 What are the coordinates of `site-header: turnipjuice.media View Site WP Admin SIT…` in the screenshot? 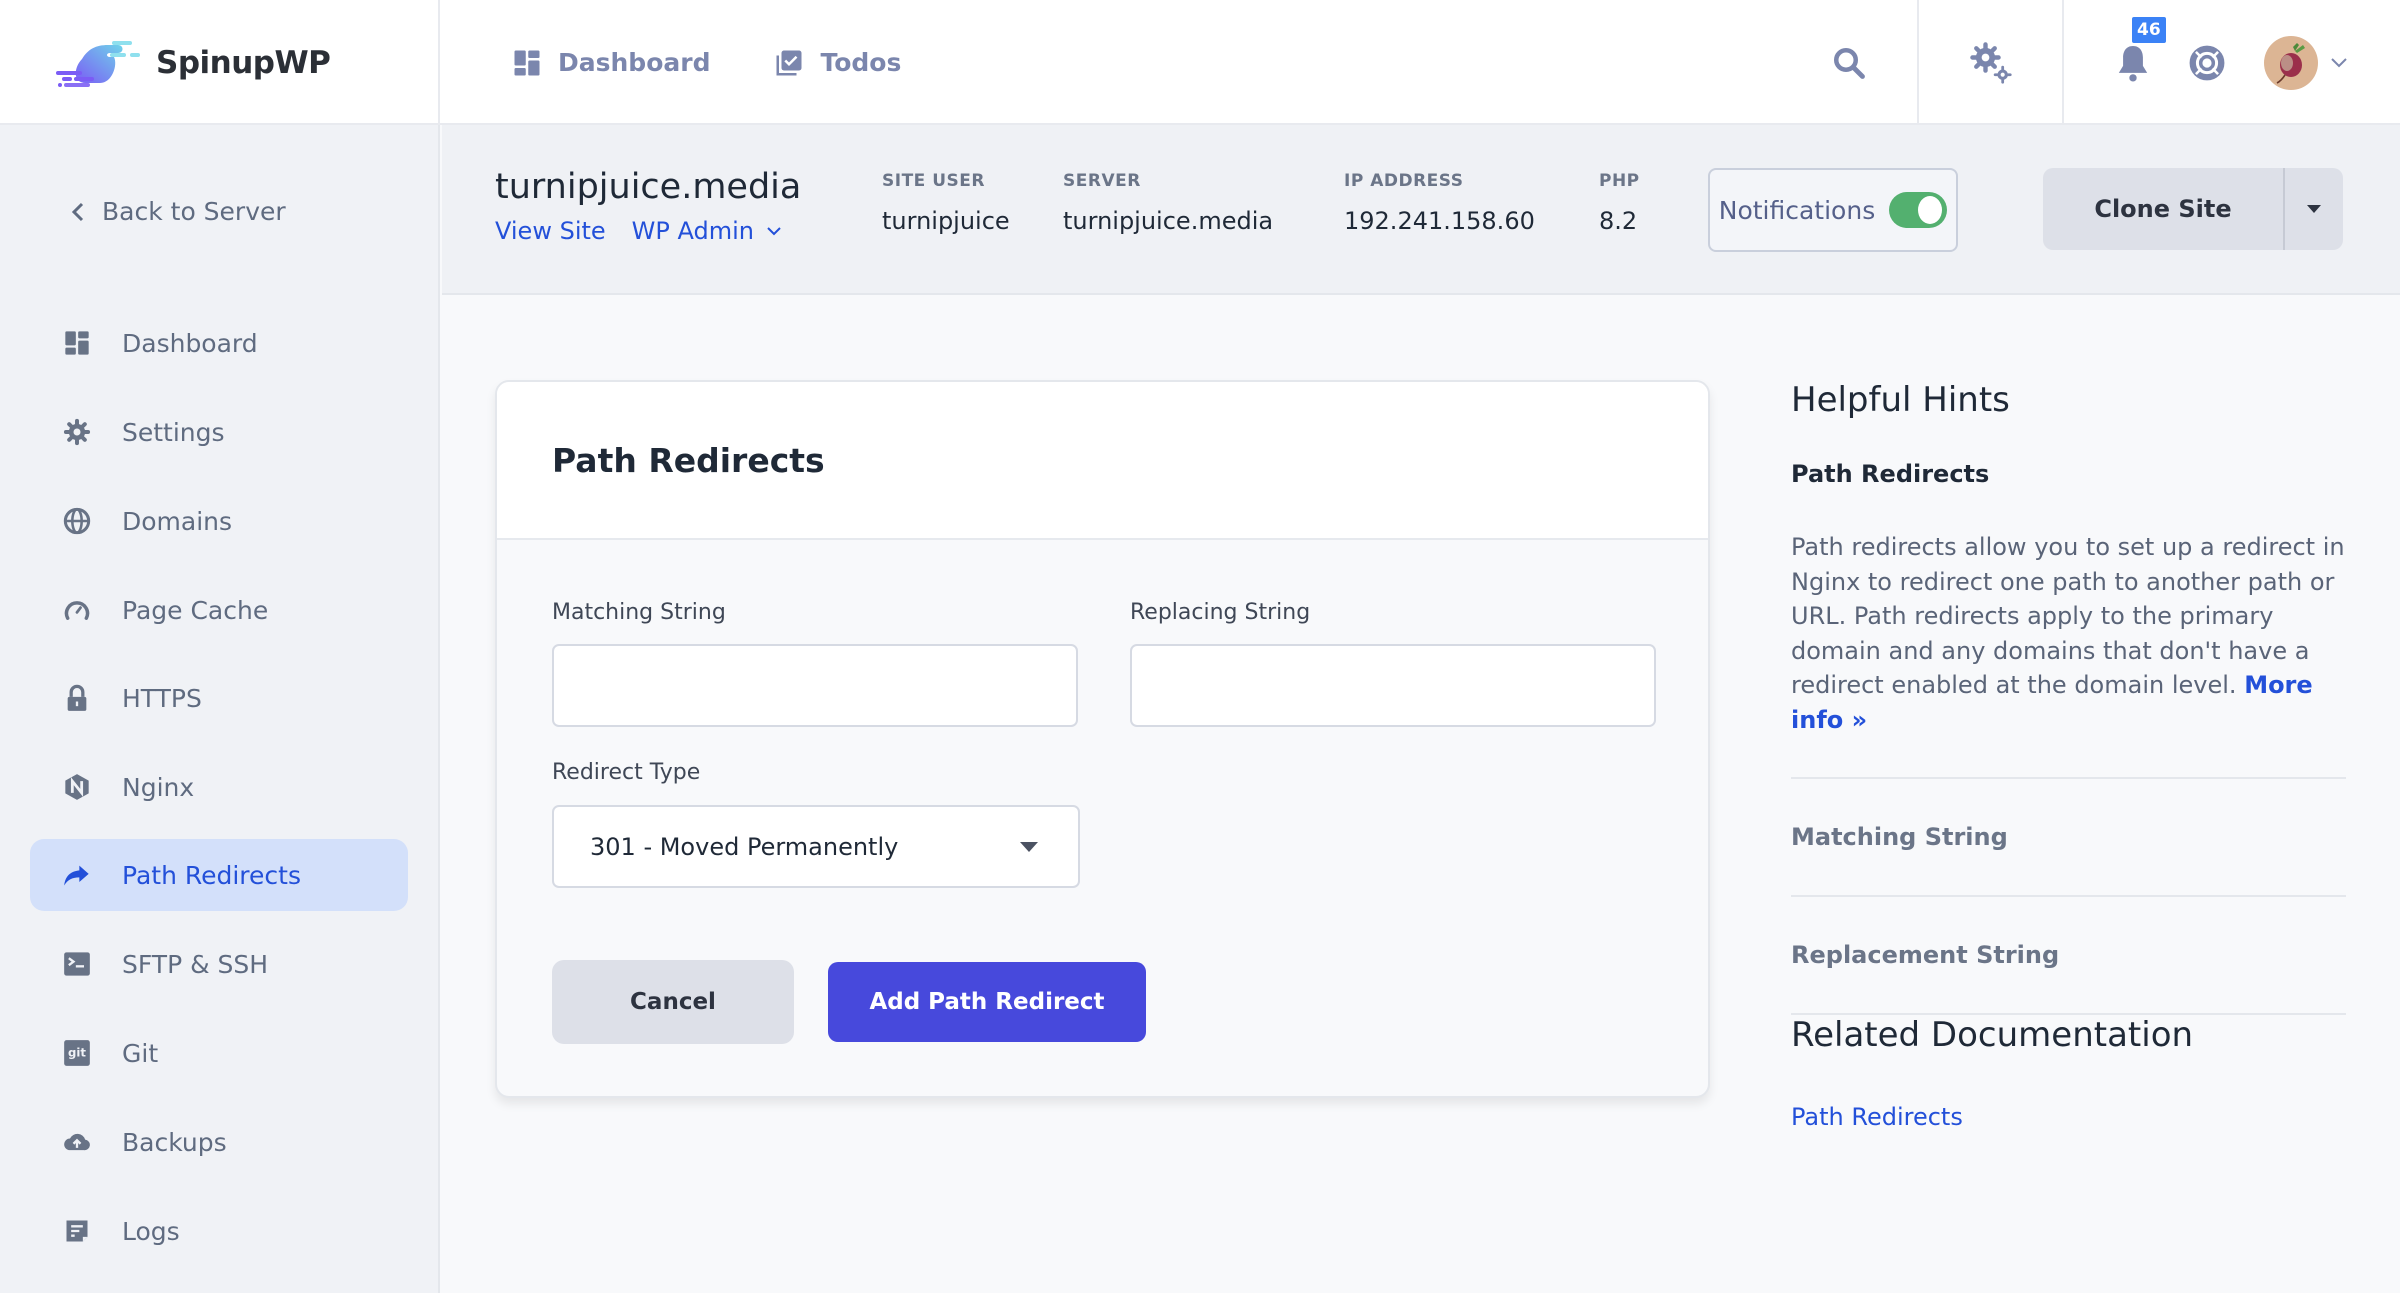 It's located at (1421, 210).